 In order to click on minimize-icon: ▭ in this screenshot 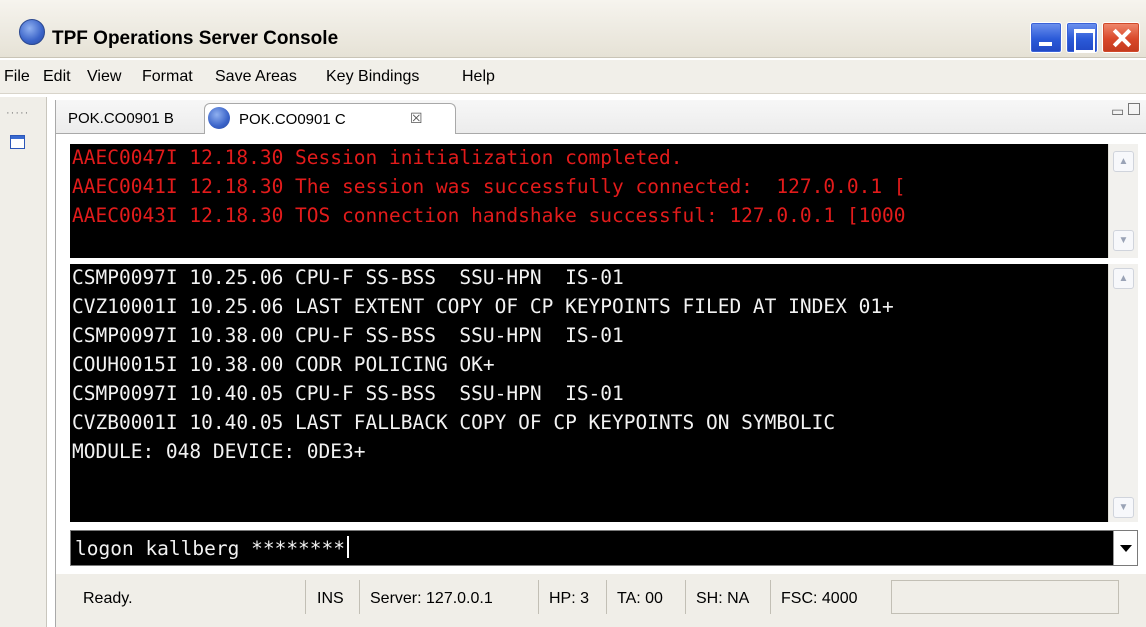, I will do `click(1117, 111)`.